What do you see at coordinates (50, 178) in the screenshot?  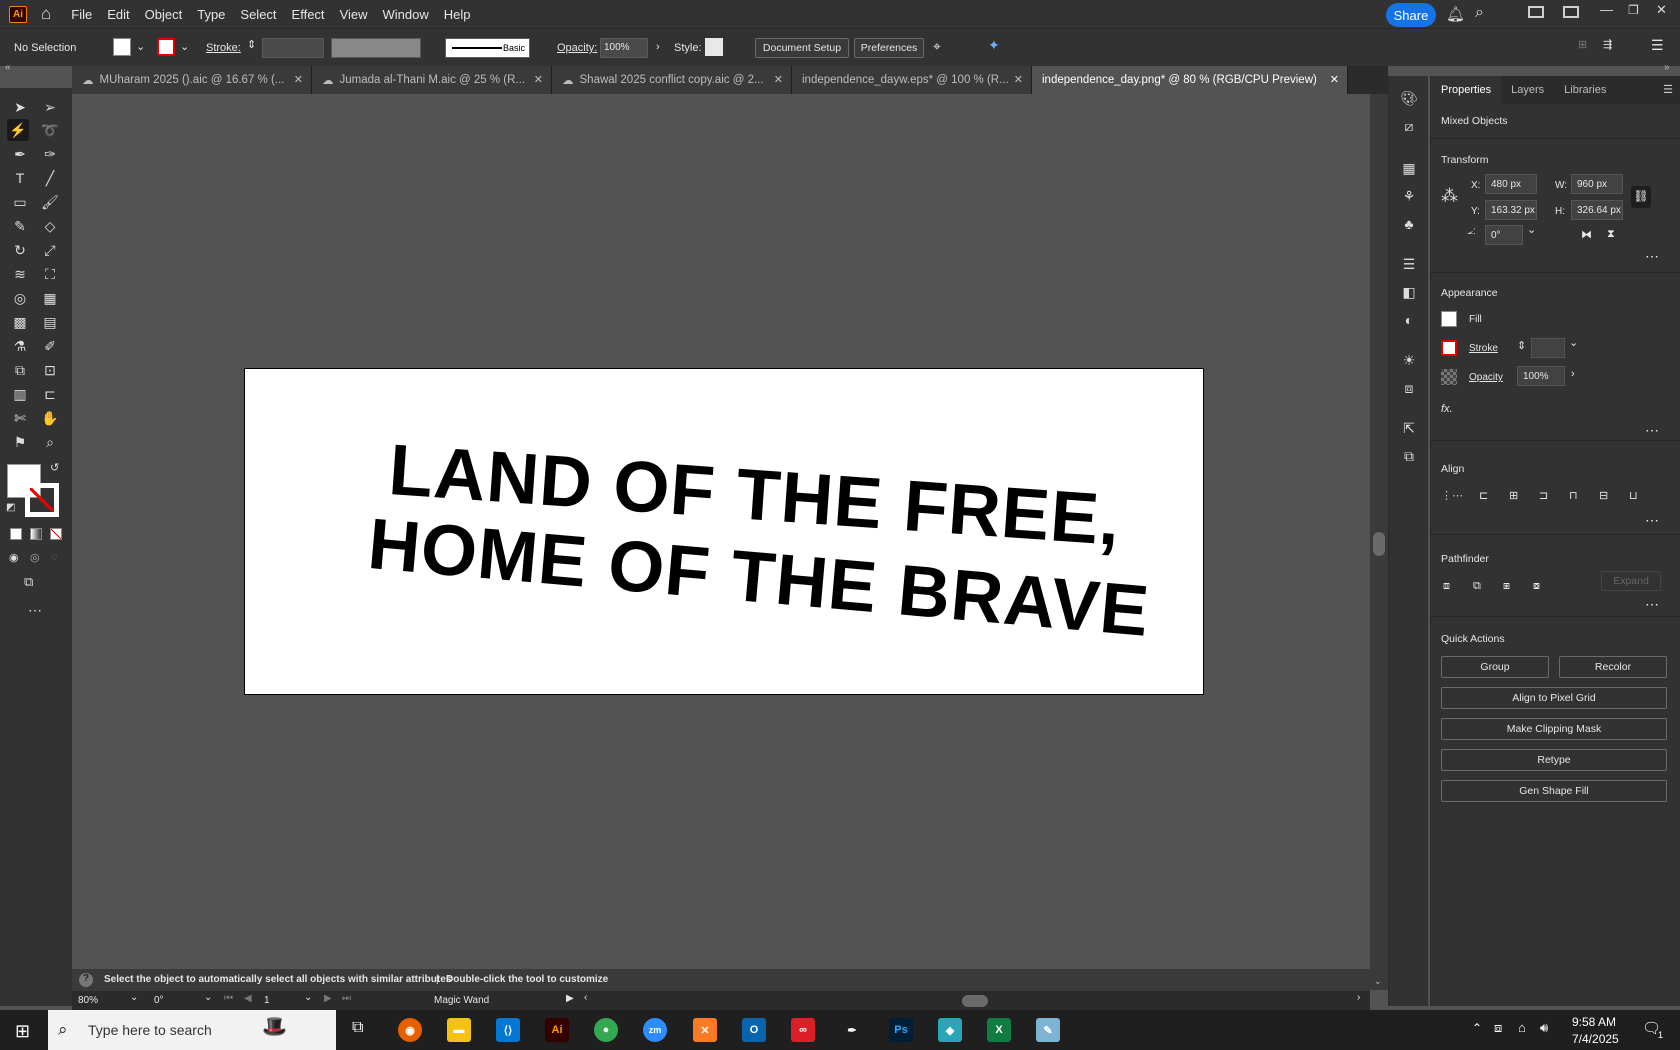 I see `line-tool-icon: ╱` at bounding box center [50, 178].